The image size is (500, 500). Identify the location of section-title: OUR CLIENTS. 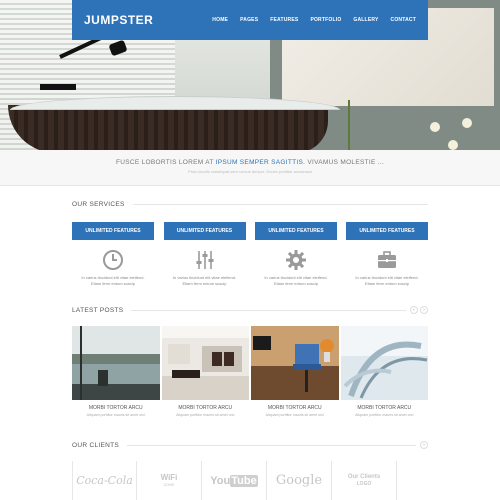
(96, 445).